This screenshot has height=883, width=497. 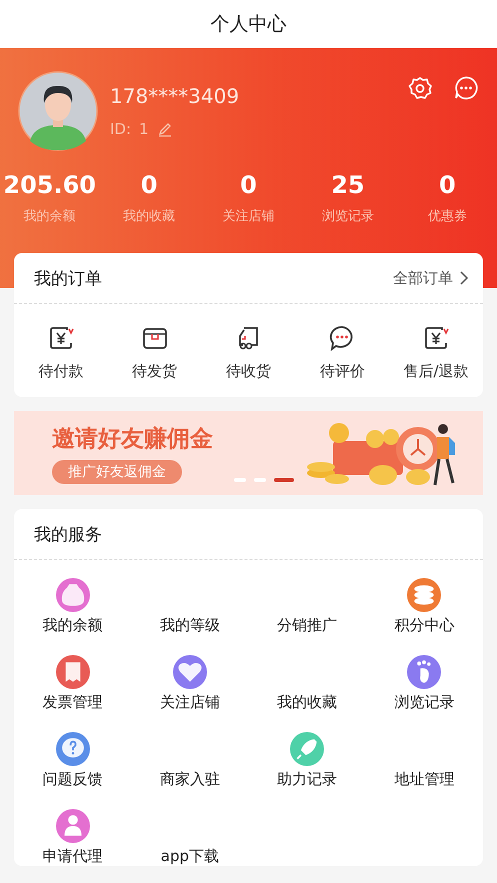 What do you see at coordinates (189, 683) in the screenshot?
I see `service-button: 关注店铺` at bounding box center [189, 683].